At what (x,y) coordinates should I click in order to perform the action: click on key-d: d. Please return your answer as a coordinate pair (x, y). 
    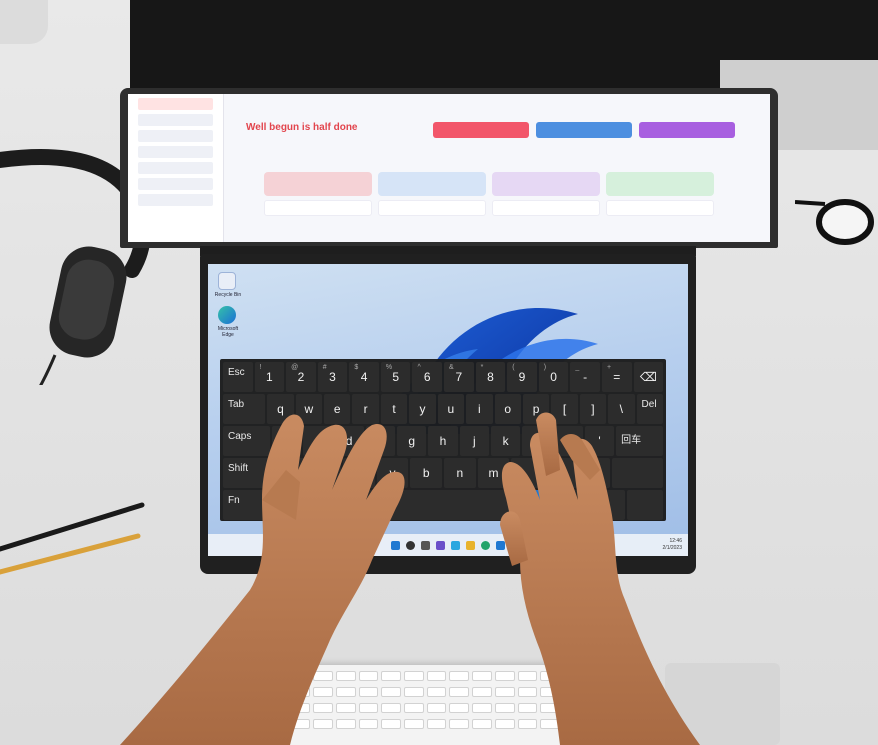
    Looking at the image, I should click on (349, 441).